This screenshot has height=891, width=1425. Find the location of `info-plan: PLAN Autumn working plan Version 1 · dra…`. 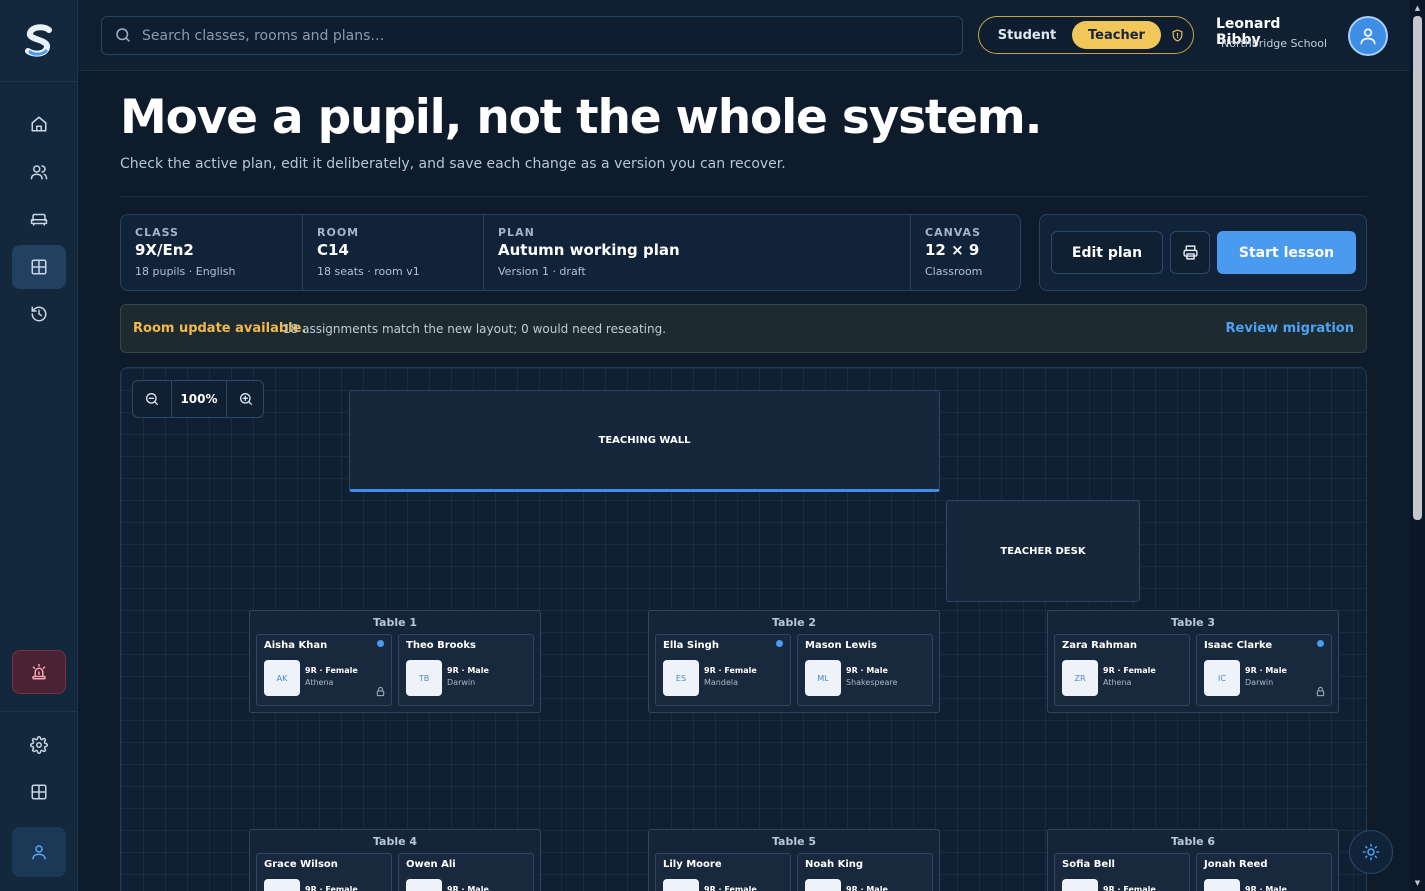

info-plan: PLAN Autumn working plan Version 1 · dra… is located at coordinates (697, 252).